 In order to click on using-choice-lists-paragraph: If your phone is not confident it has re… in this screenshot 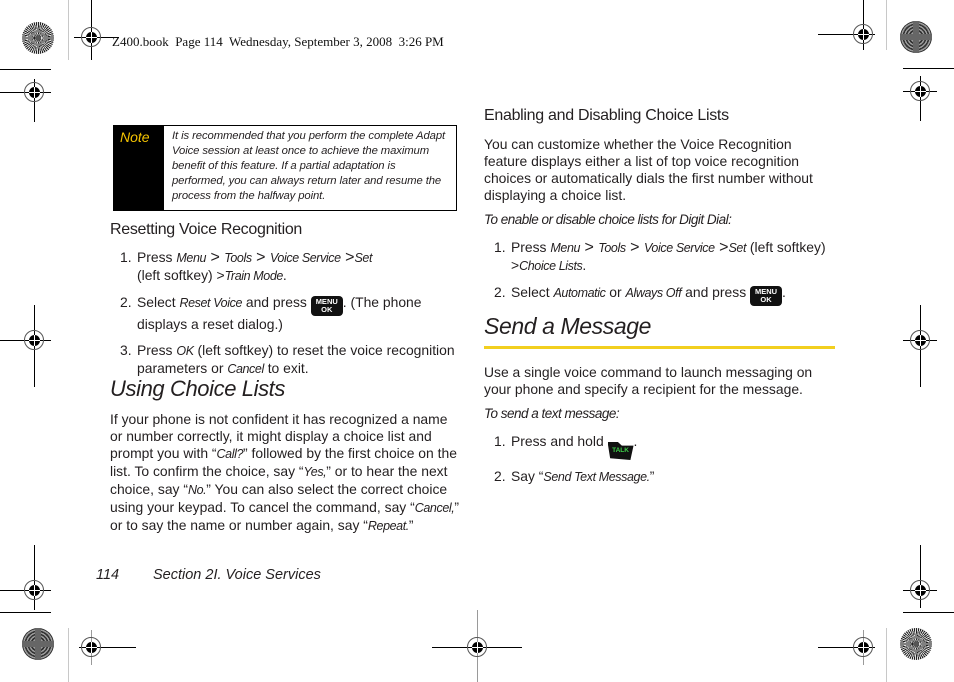, I will do `click(286, 473)`.